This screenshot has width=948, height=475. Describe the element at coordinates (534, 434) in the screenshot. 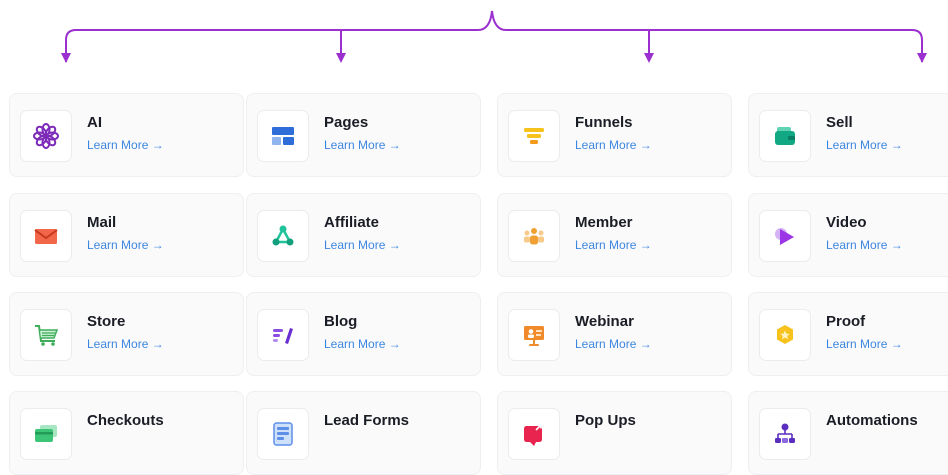

I see `popup-icon` at that location.